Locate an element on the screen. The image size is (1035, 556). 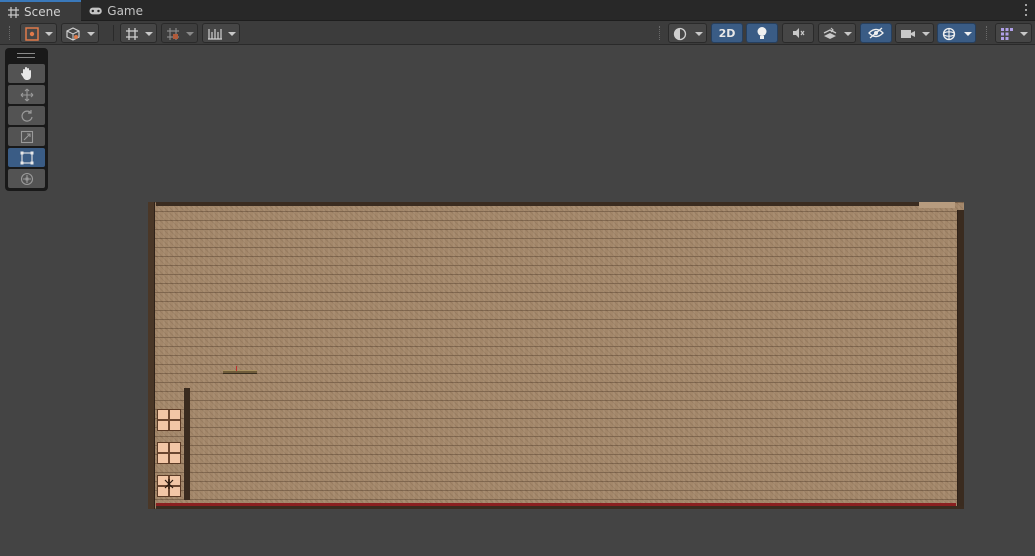
scale-tool-button is located at coordinates (26, 136).